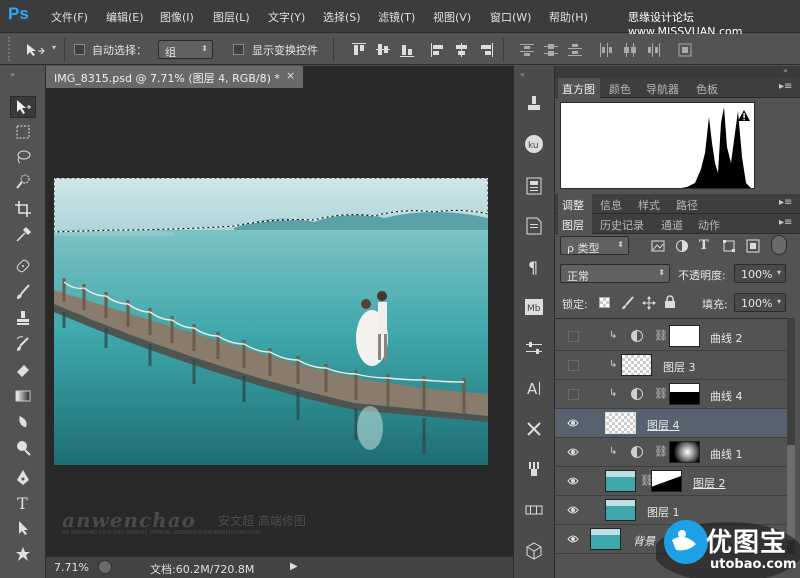  What do you see at coordinates (534, 103) in the screenshot?
I see `dock-history-button` at bounding box center [534, 103].